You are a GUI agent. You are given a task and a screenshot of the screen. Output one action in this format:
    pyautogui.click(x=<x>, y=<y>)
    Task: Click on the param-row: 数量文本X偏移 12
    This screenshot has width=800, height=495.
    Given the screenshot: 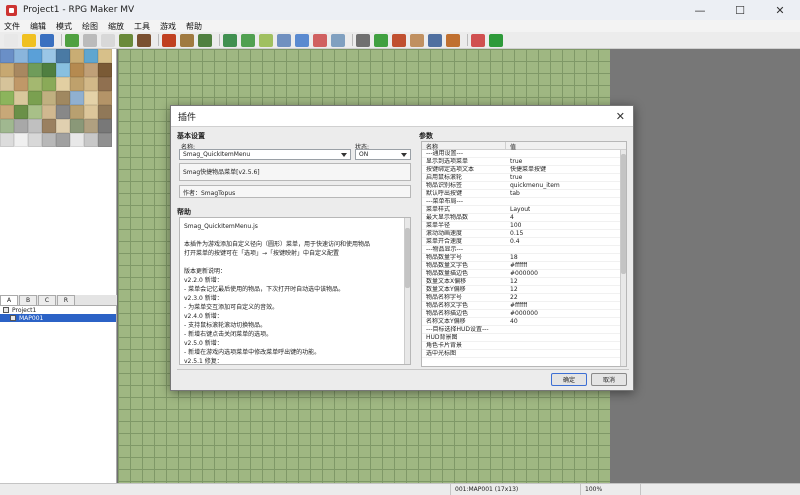 What is the action you would take?
    pyautogui.click(x=524, y=282)
    